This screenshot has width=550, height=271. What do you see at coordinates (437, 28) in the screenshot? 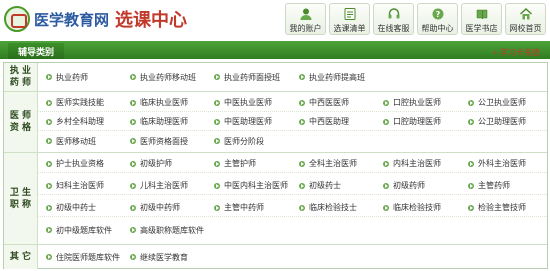
I see `help-center-label: 帮助中心` at bounding box center [437, 28].